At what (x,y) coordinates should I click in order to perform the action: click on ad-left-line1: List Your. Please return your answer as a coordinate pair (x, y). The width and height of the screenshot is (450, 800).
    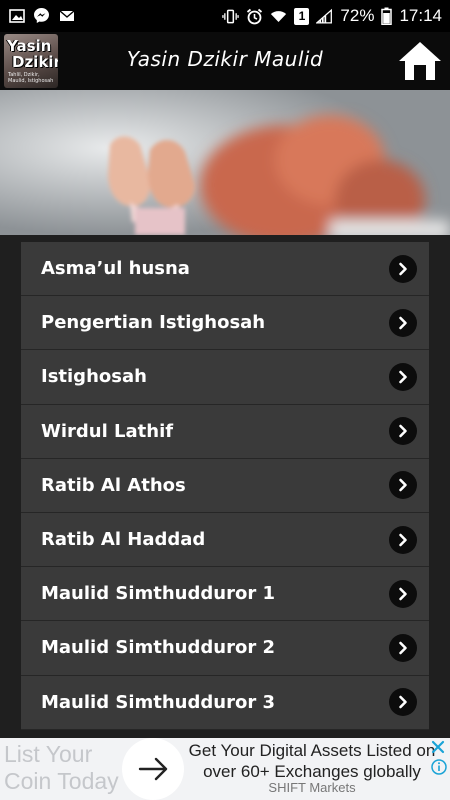
    Looking at the image, I should click on (48, 754).